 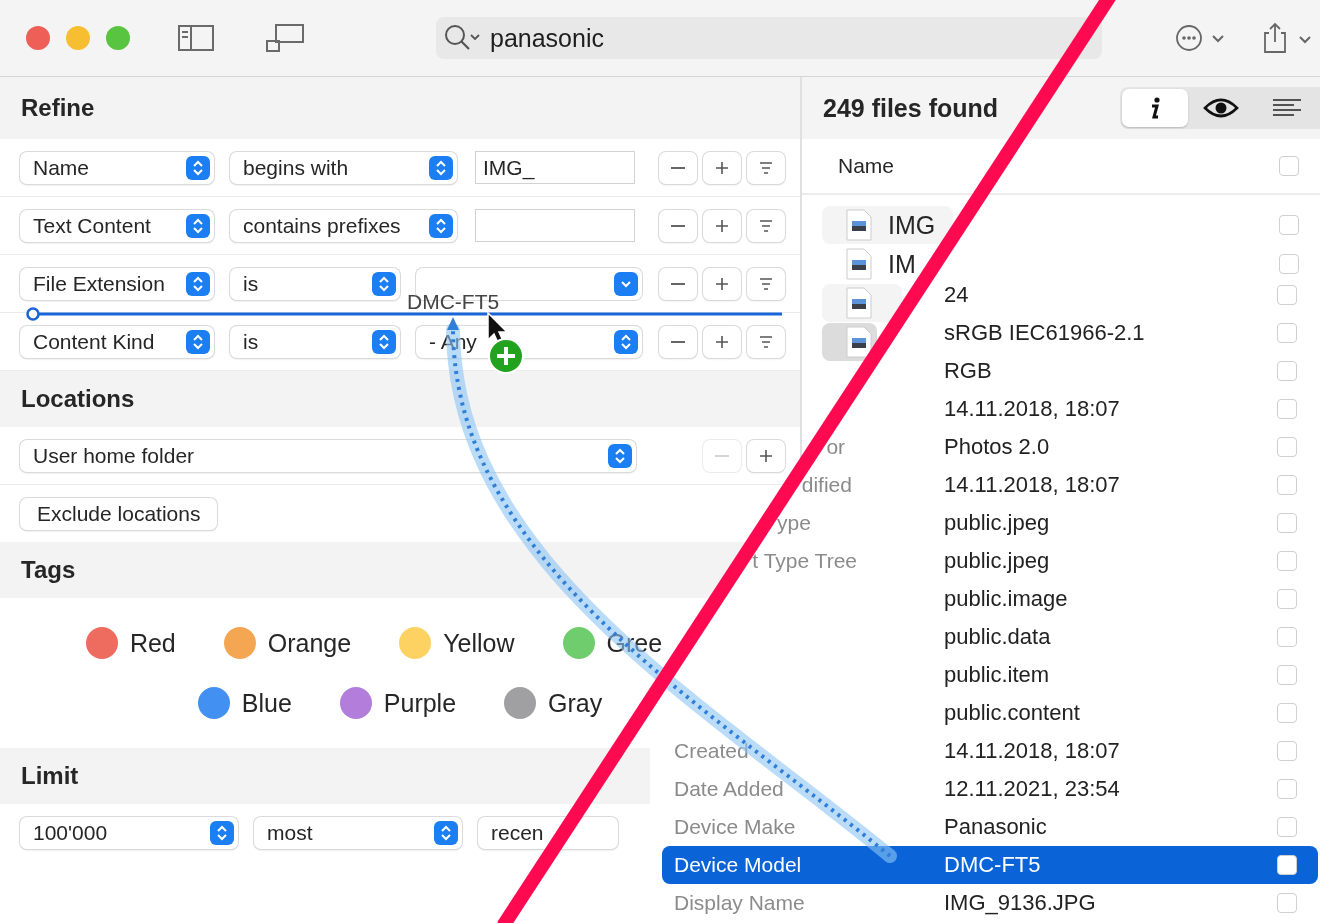 What do you see at coordinates (634, 643) in the screenshot?
I see `tag-label: Gree` at bounding box center [634, 643].